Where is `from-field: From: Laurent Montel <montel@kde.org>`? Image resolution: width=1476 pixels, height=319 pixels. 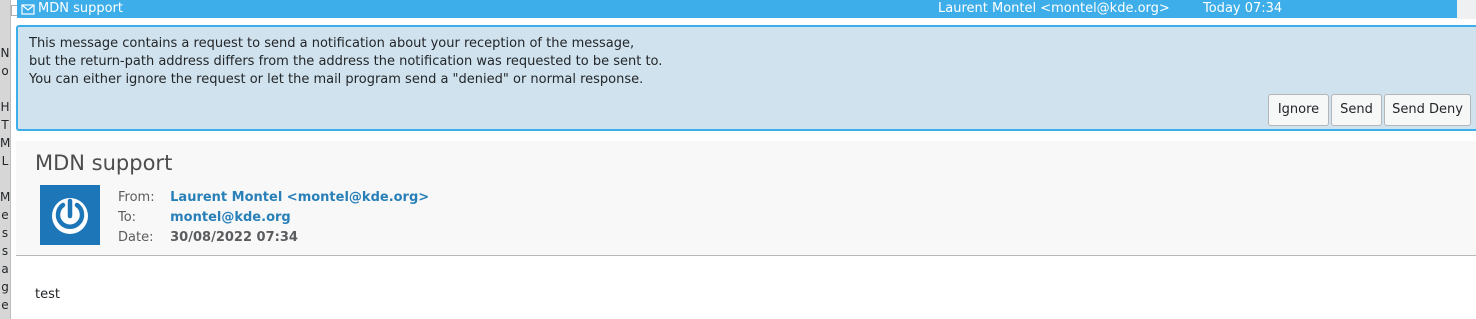 from-field: From: Laurent Montel <montel@kde.org> is located at coordinates (273, 198).